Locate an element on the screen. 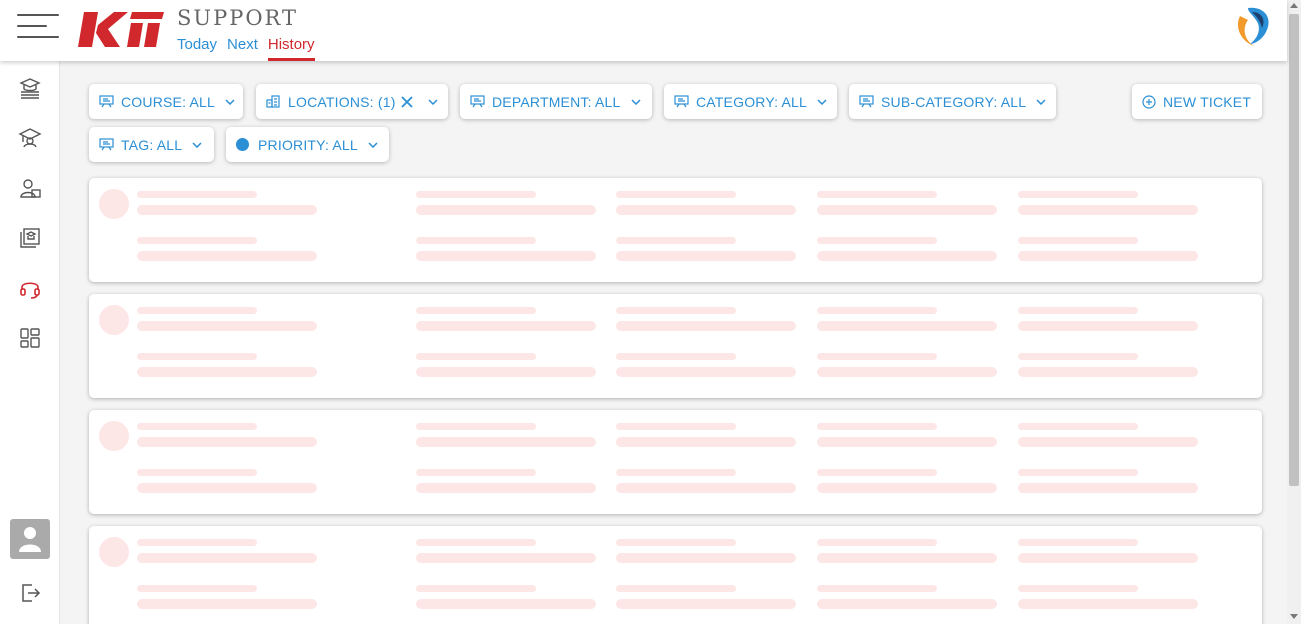  course-filter: COURSE: ALL is located at coordinates (166, 101).